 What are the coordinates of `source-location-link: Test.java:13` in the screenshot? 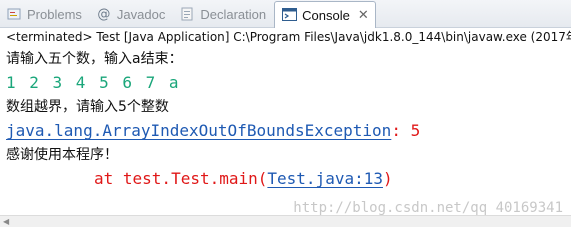 It's located at (325, 178).